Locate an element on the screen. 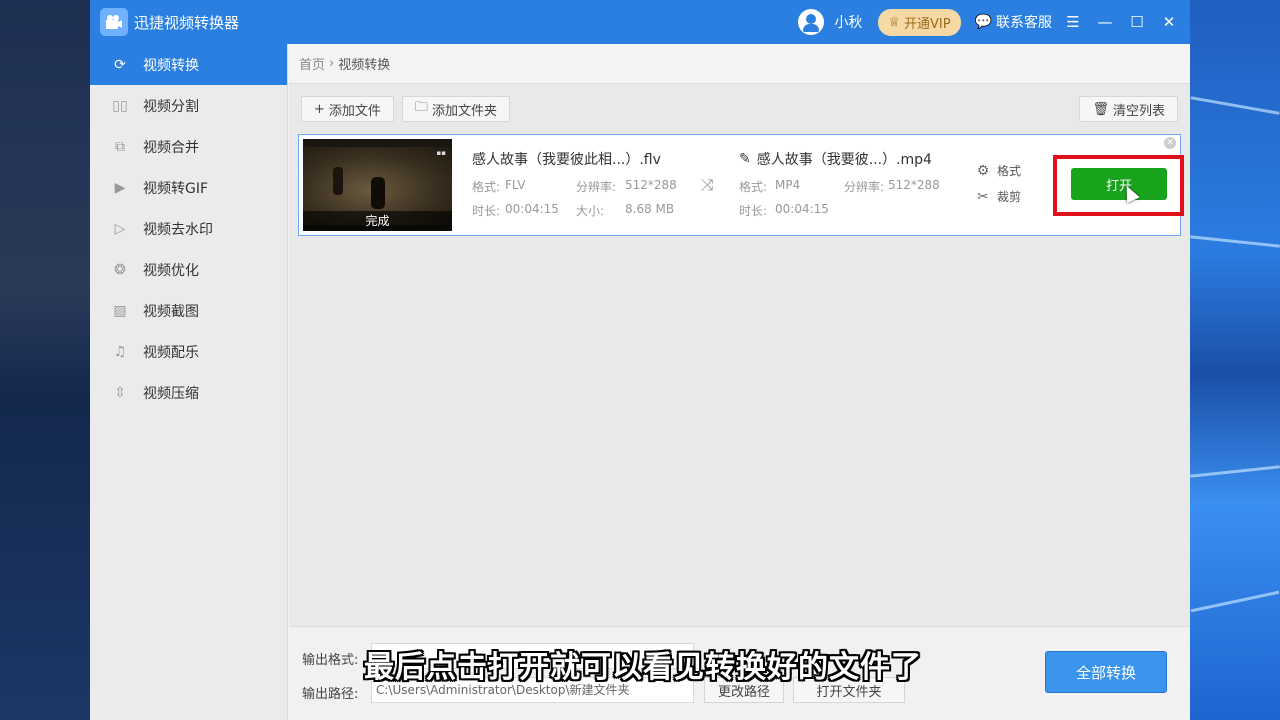  toolbar: + 添加文件 🗀 添加文件夹 🗑 清空列表 is located at coordinates (739, 109).